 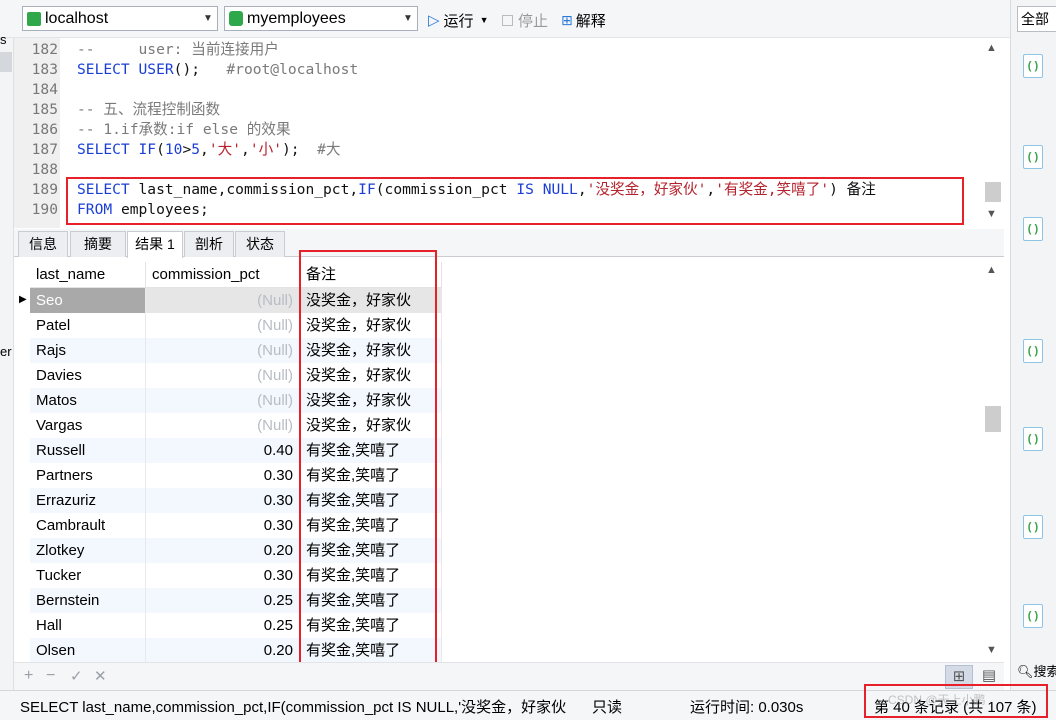 What do you see at coordinates (44, 69) in the screenshot?
I see `line-number: 183` at bounding box center [44, 69].